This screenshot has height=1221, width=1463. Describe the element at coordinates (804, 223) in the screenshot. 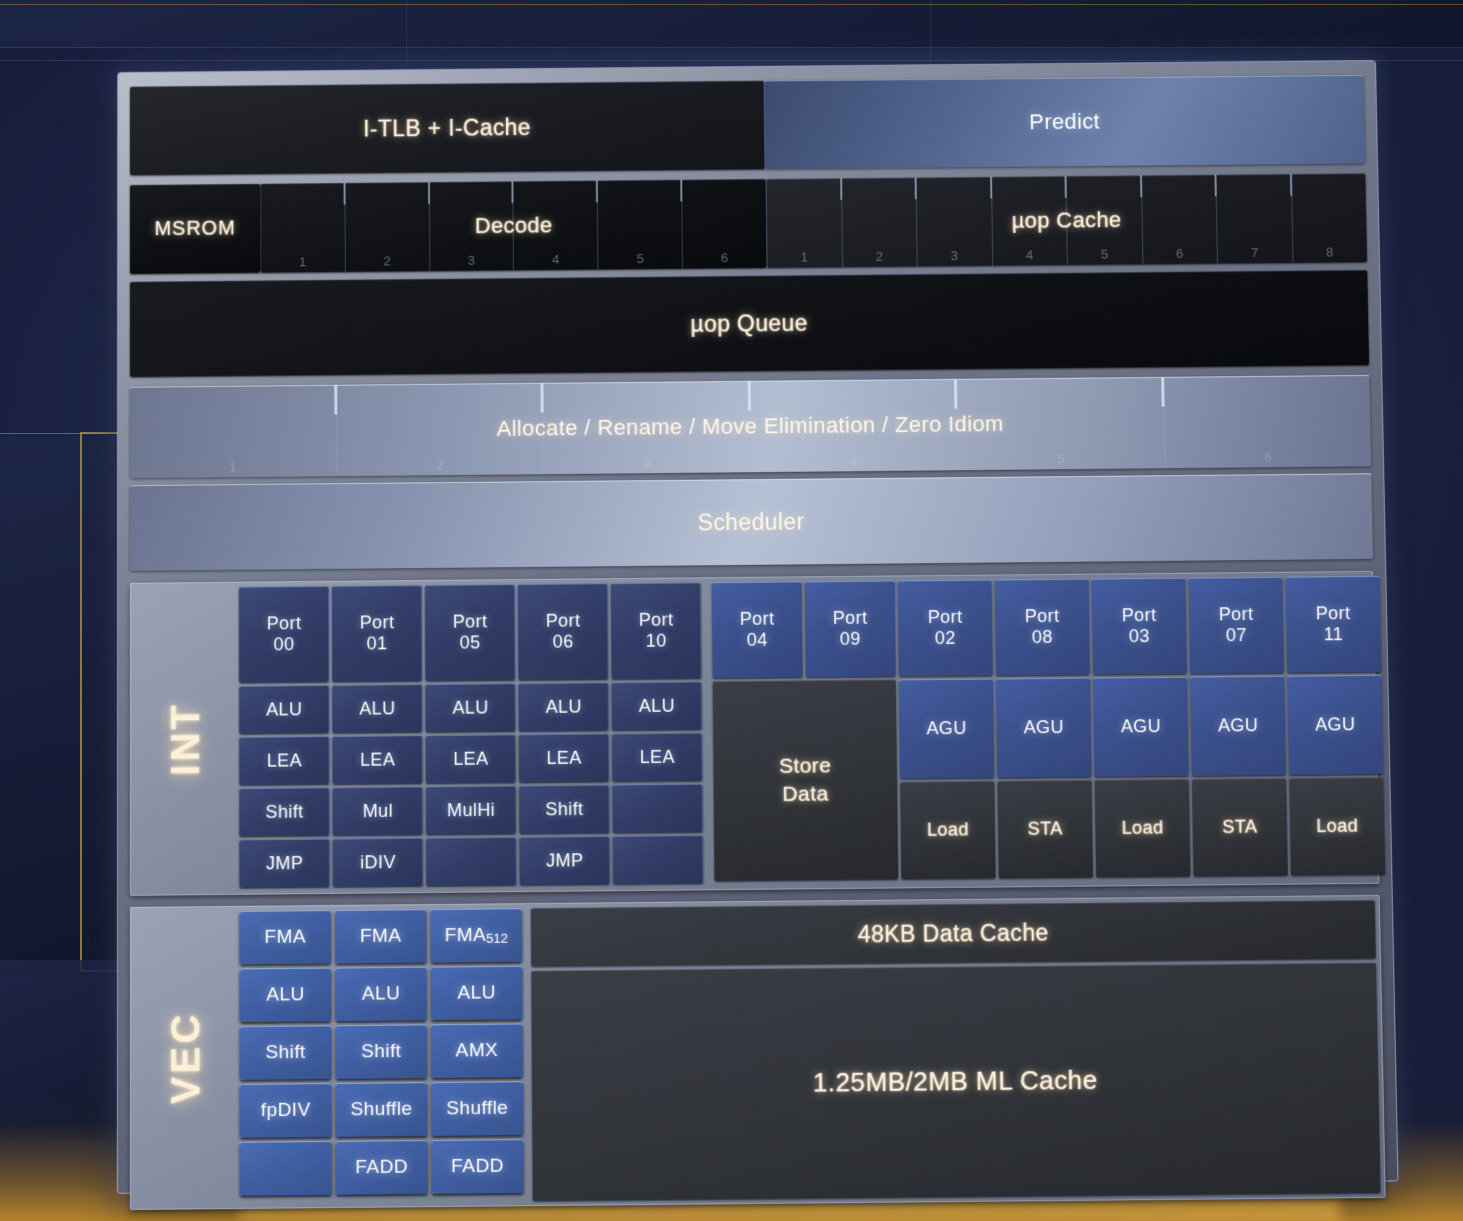

I see `uop-cache-lane: 1` at that location.